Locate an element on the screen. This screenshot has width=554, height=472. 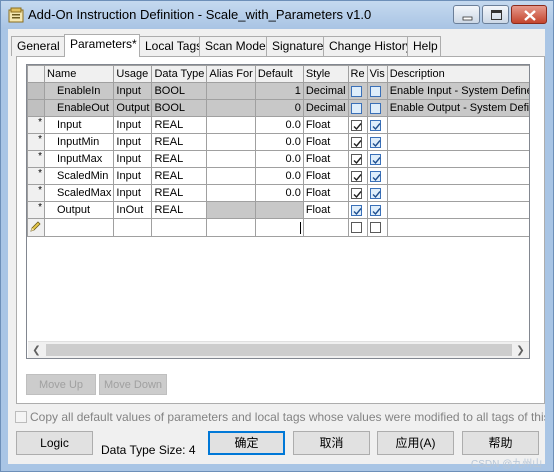
apply-button: 应用(A) is located at coordinates (415, 443).